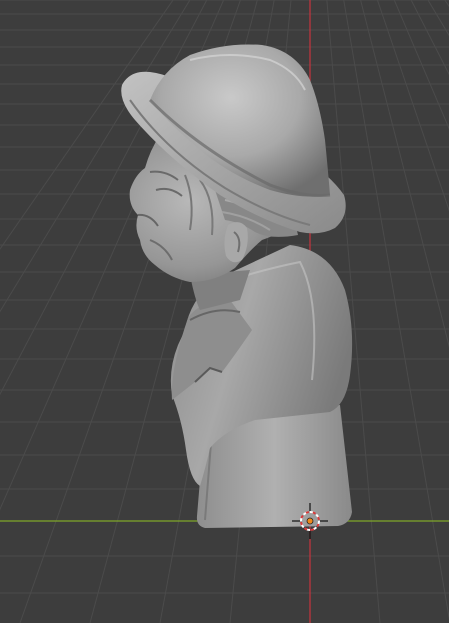  I want to click on object-origin-dot, so click(310, 521).